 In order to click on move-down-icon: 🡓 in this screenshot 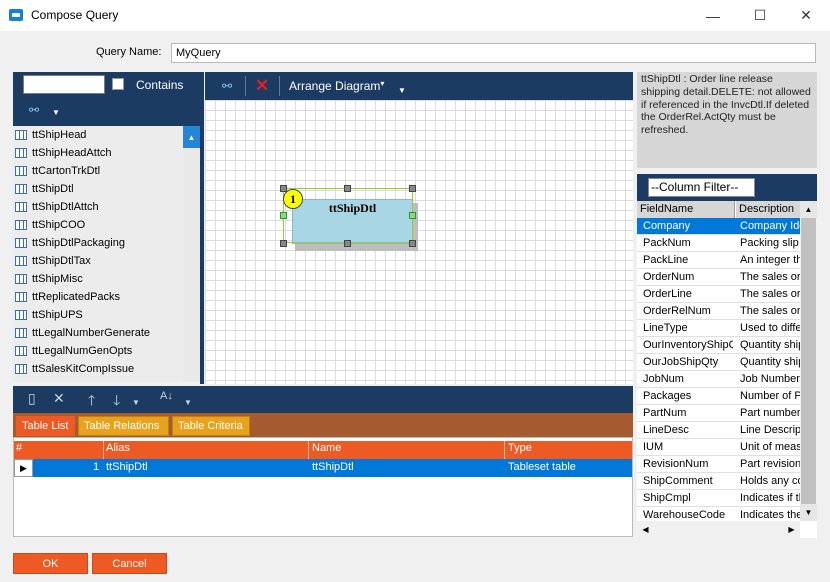, I will do `click(116, 402)`.